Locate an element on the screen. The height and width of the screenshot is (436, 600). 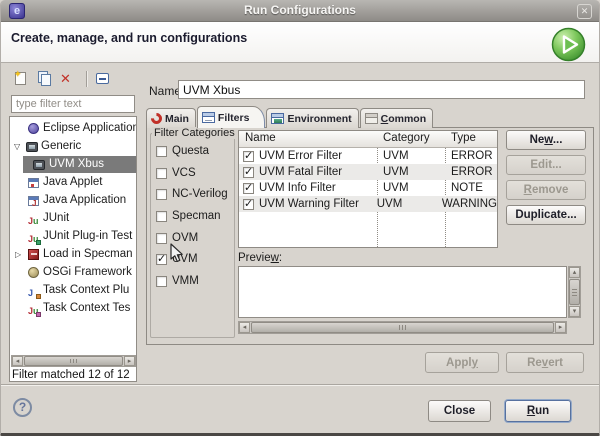
revert-button: Revert is located at coordinates (545, 362).